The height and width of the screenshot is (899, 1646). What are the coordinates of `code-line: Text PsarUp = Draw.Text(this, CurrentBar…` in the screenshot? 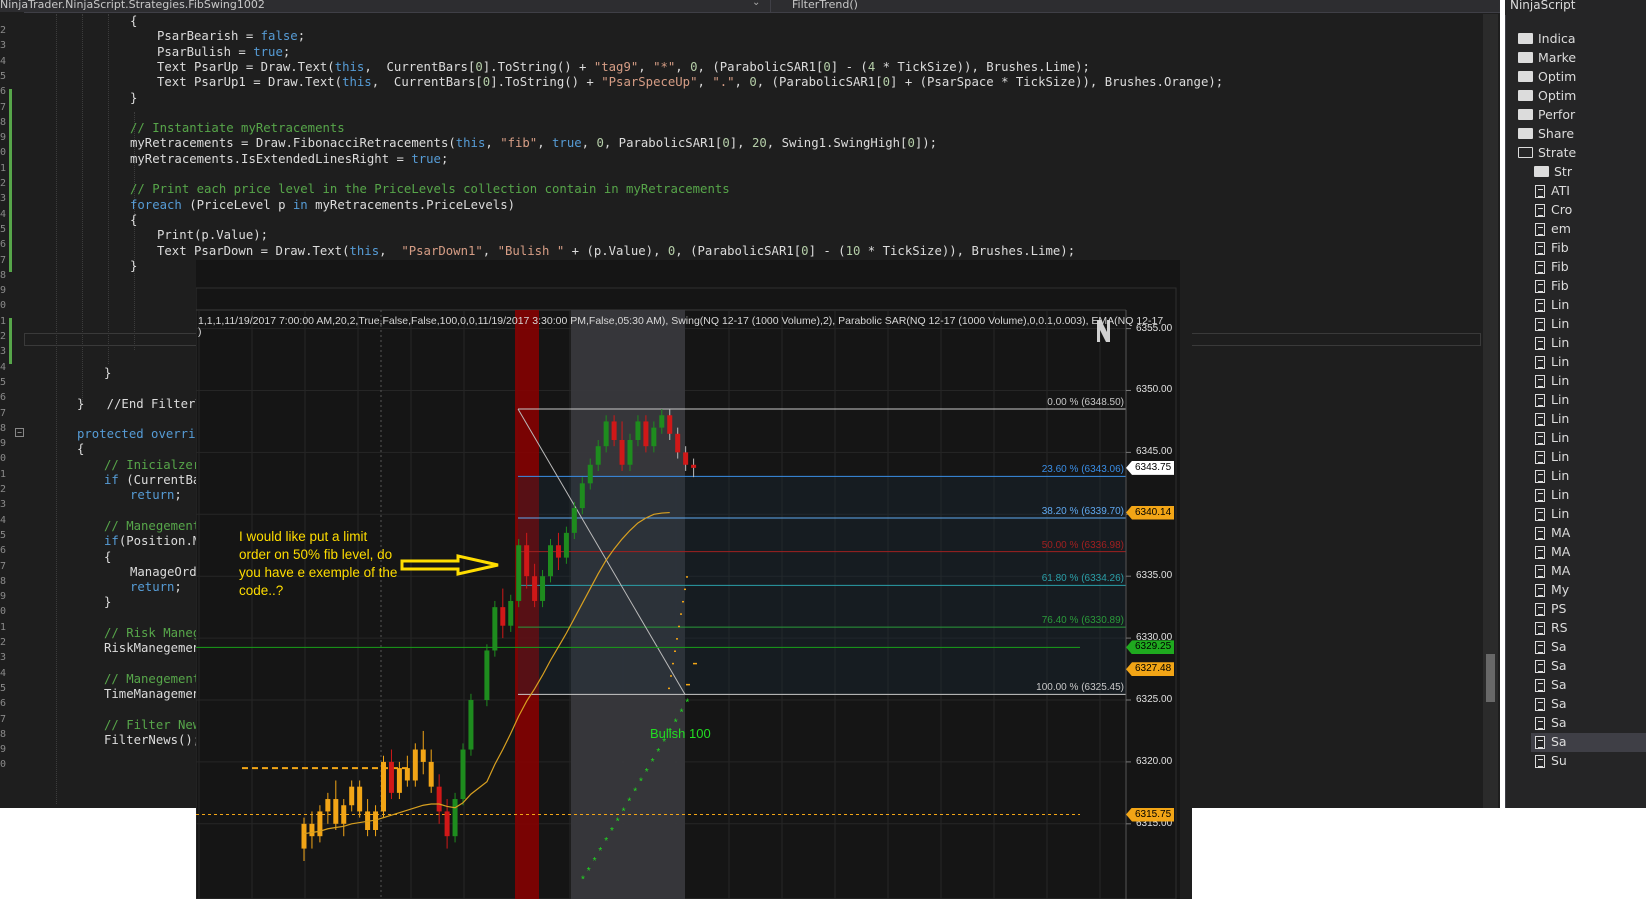 It's located at (623, 67).